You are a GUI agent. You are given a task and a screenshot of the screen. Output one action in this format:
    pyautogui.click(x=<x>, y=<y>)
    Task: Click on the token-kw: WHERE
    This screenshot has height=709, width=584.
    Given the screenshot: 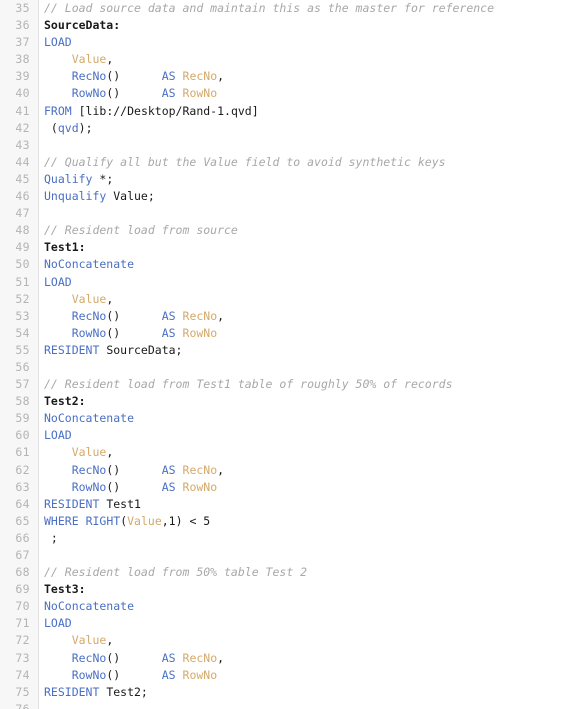 What is the action you would take?
    pyautogui.click(x=61, y=520)
    